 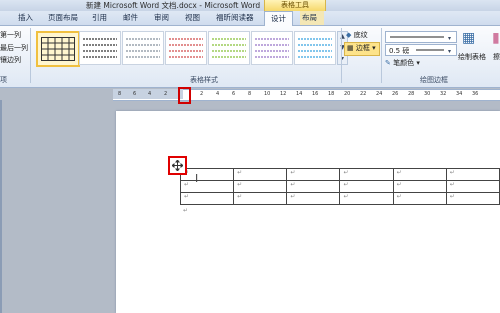 What do you see at coordinates (496, 57) in the screenshot?
I see `eraser-button: 擦` at bounding box center [496, 57].